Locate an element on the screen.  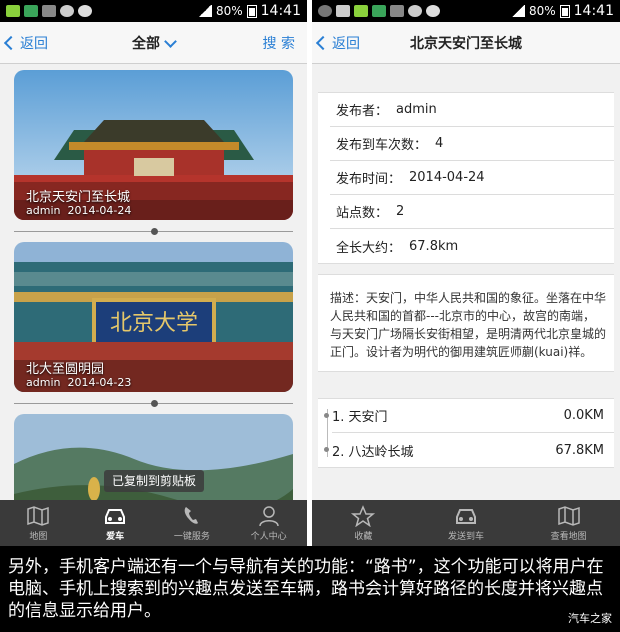
stop-distance: 0.0KM is located at coordinates (583, 415).